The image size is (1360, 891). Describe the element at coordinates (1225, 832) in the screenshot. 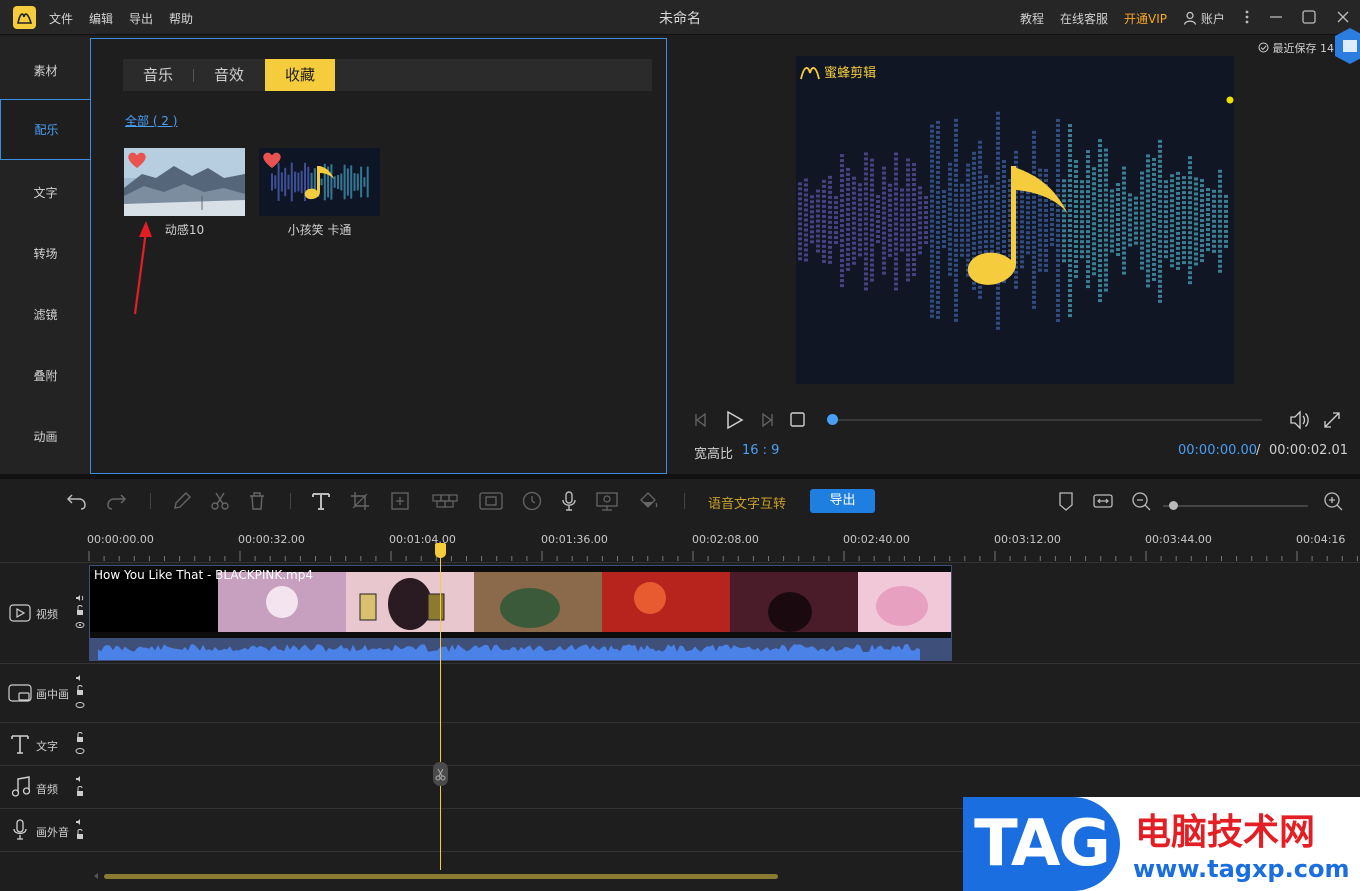

I see `watermark-site-name: 电脑技术网` at that location.